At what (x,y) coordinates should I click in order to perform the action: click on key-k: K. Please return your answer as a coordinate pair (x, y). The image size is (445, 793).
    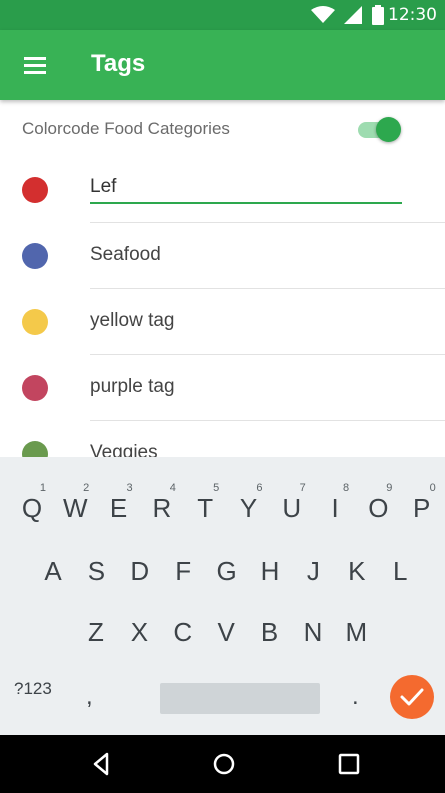
    Looking at the image, I should click on (357, 571).